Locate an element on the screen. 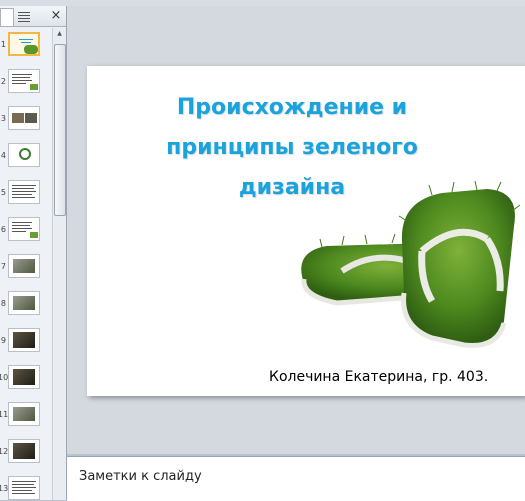  slide-thumbnail-row: 6 is located at coordinates (26, 231).